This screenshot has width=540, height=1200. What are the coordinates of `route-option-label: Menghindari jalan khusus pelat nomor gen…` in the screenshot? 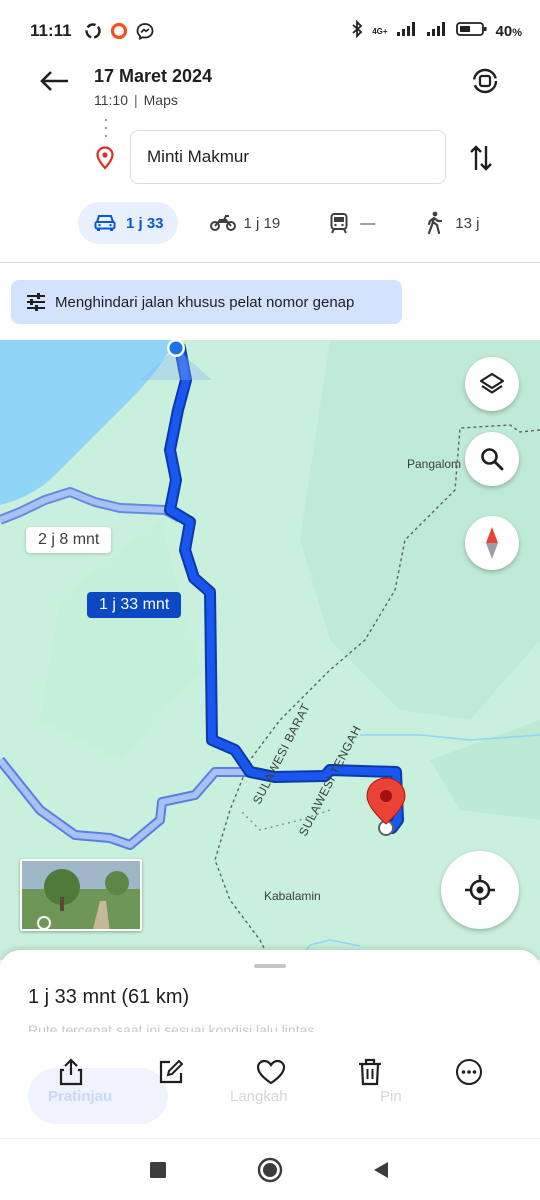 It's located at (205, 302).